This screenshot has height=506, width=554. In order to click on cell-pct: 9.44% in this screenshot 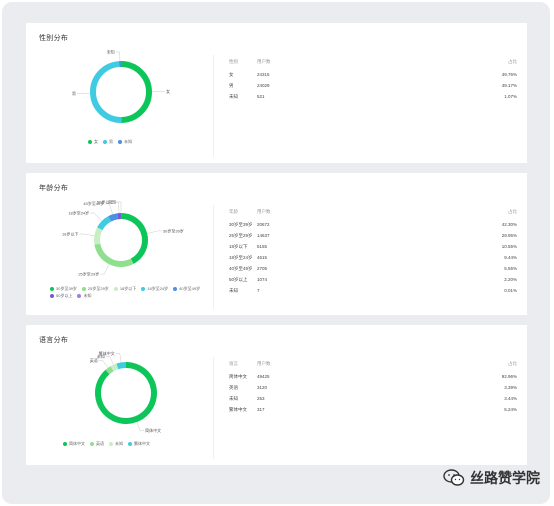, I will do `click(510, 257)`.